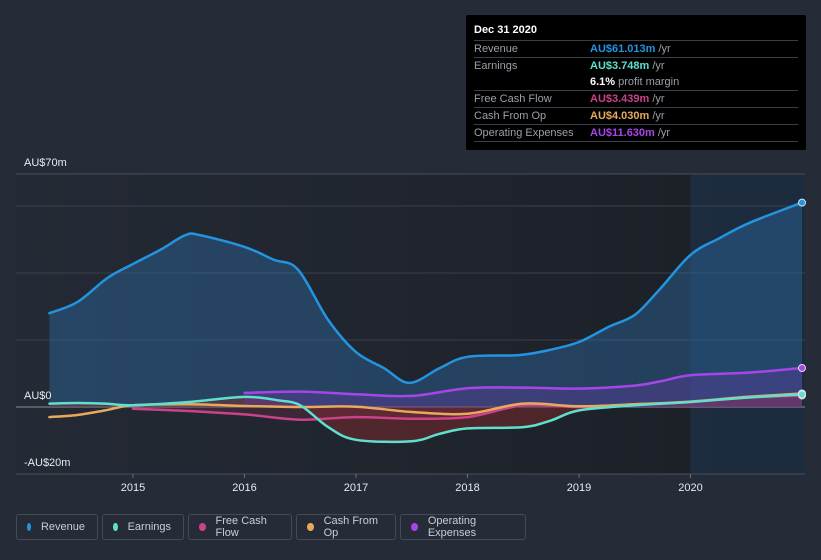  Describe the element at coordinates (496, 49) in the screenshot. I see `tooltip-label: Revenue` at that location.